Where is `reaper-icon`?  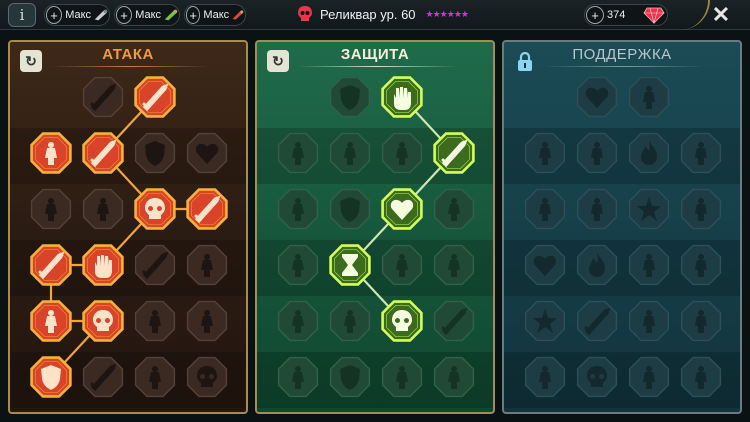
reaper-icon is located at coordinates (207, 209).